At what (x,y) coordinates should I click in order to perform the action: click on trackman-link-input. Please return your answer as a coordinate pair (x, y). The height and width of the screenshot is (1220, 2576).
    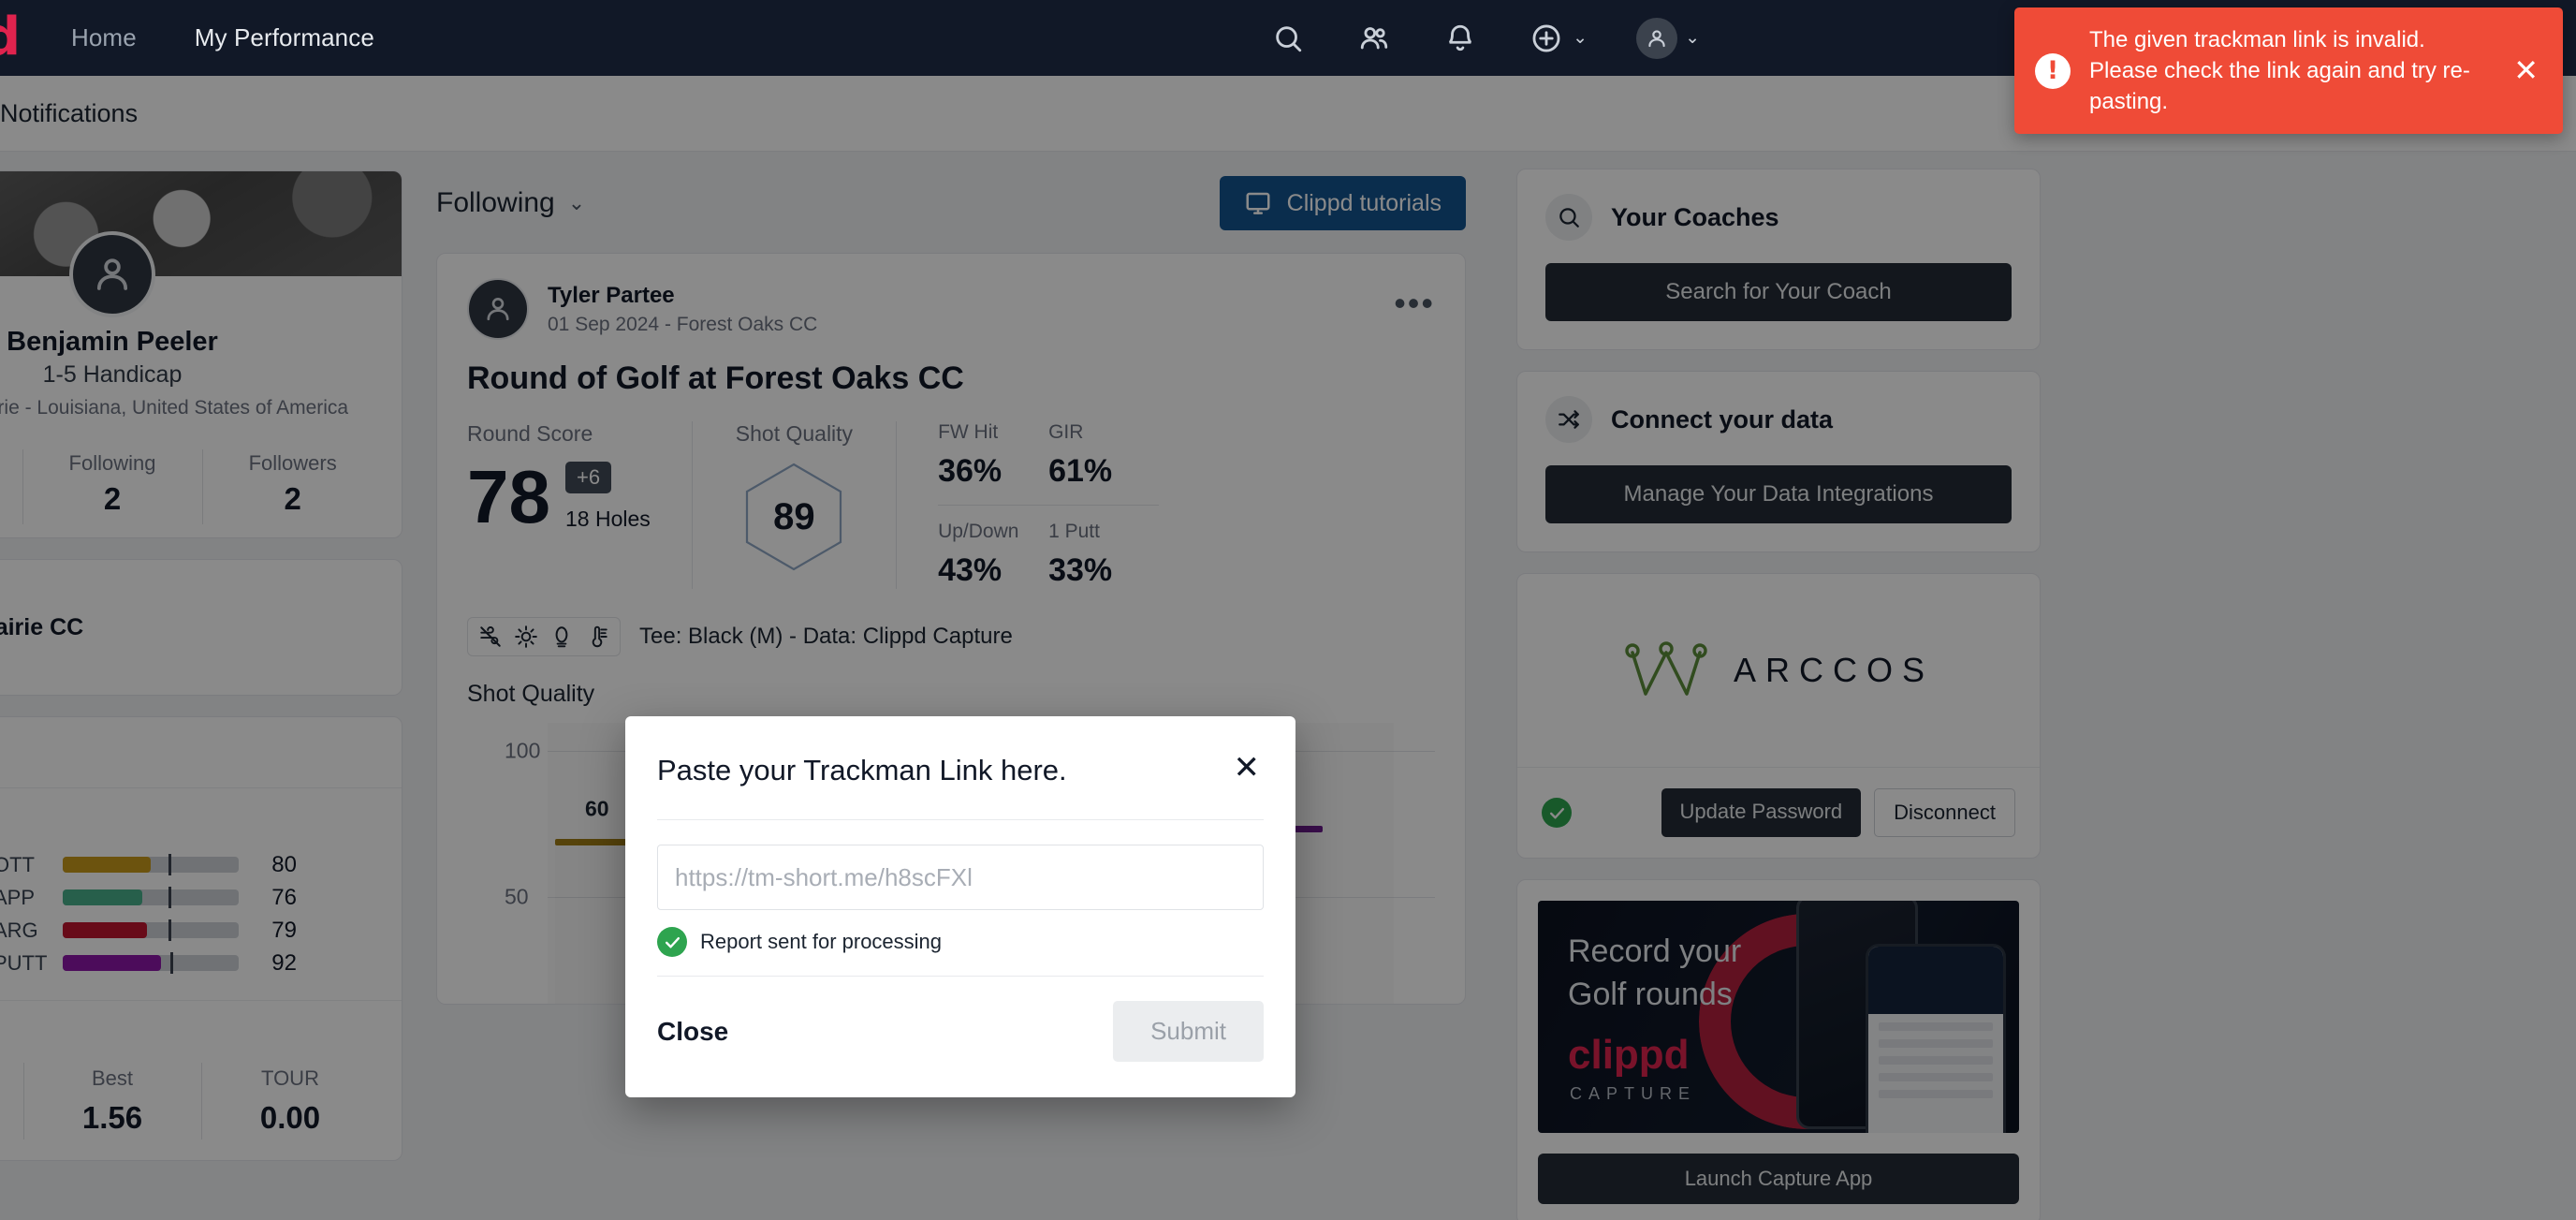
    Looking at the image, I should click on (961, 877).